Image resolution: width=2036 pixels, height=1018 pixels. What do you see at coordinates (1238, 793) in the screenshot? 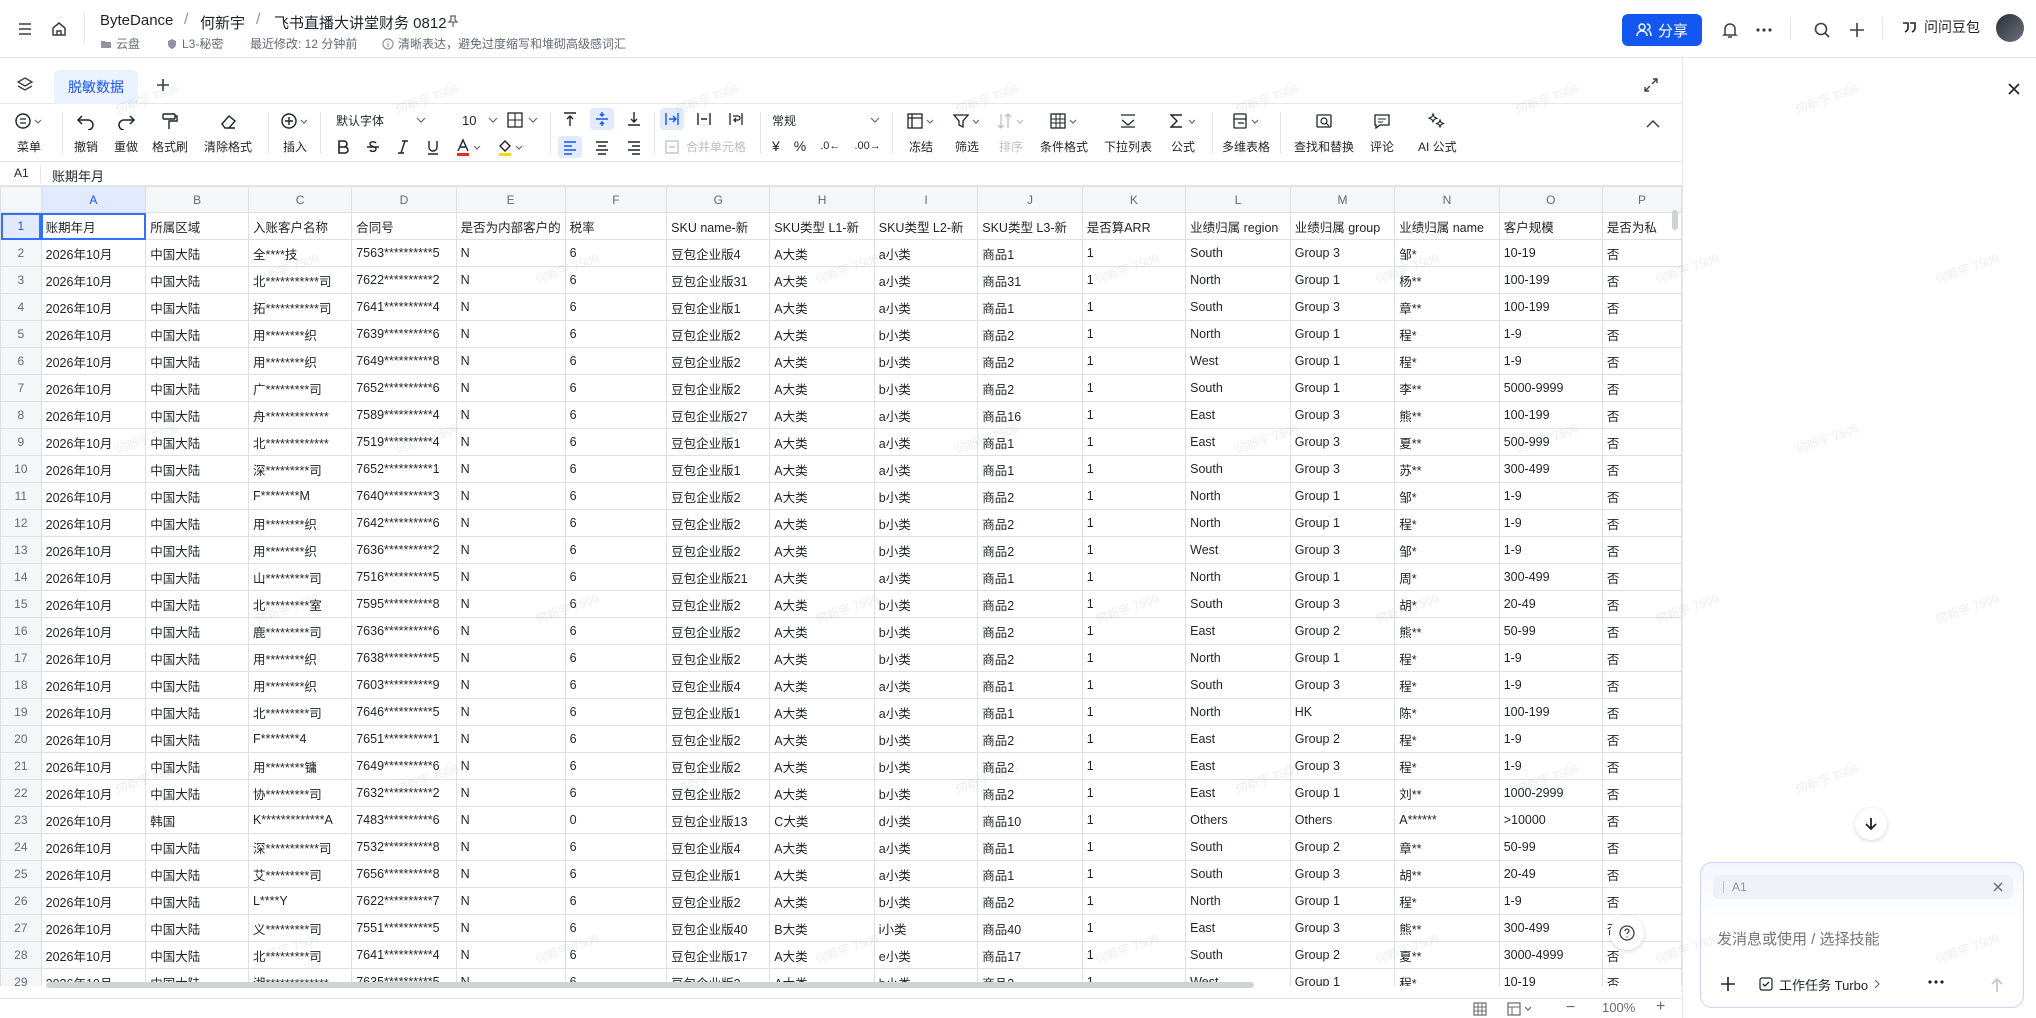
I see `table-cell: East` at bounding box center [1238, 793].